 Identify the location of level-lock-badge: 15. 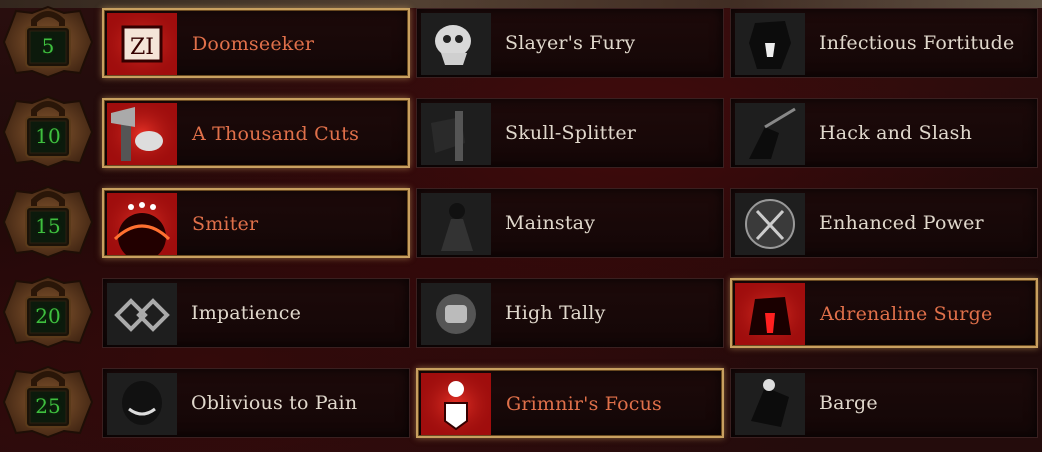
(48, 222).